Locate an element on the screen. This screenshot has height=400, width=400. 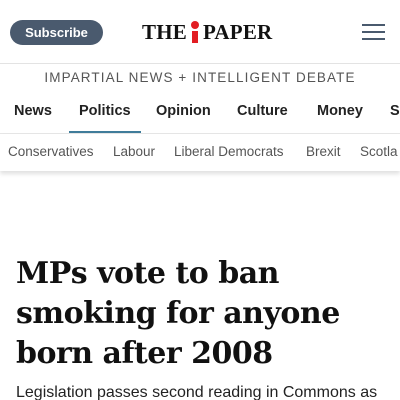
subscribe-button: Subscribe is located at coordinates (56, 32).